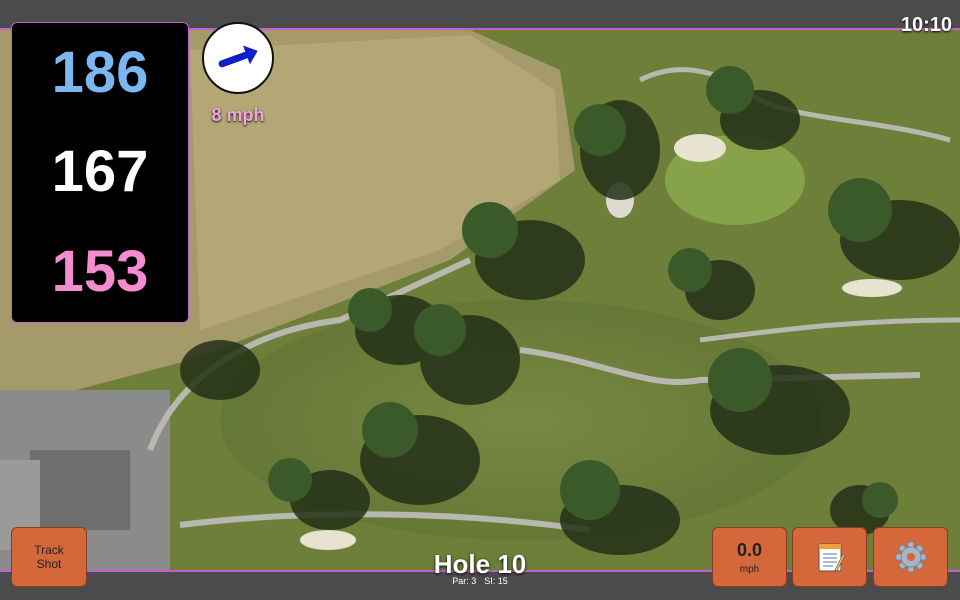 The width and height of the screenshot is (960, 600). What do you see at coordinates (49, 550) in the screenshot?
I see `track-shot-label-line1: Track` at bounding box center [49, 550].